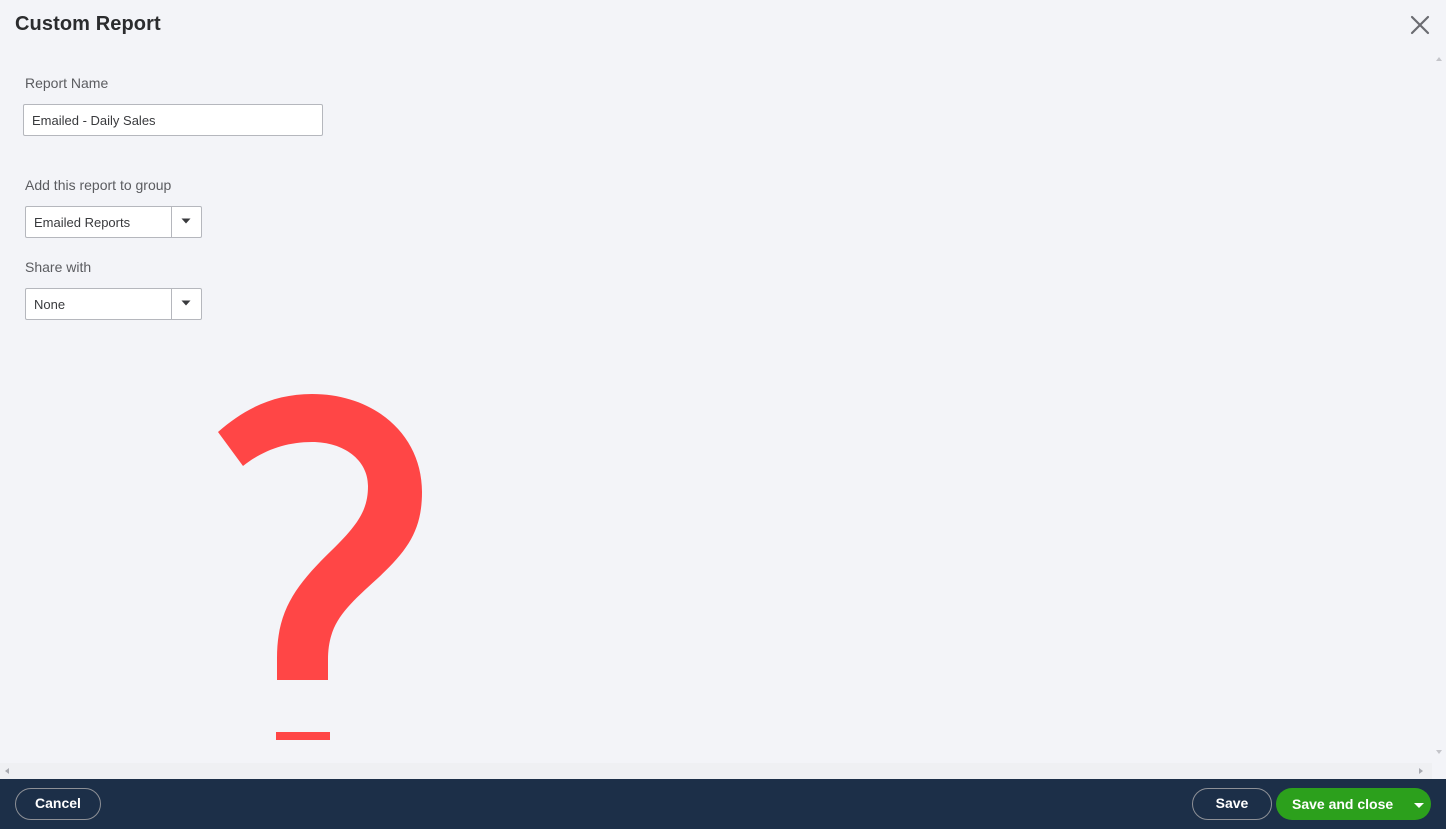 The image size is (1446, 829). I want to click on save-button: Save, so click(1232, 804).